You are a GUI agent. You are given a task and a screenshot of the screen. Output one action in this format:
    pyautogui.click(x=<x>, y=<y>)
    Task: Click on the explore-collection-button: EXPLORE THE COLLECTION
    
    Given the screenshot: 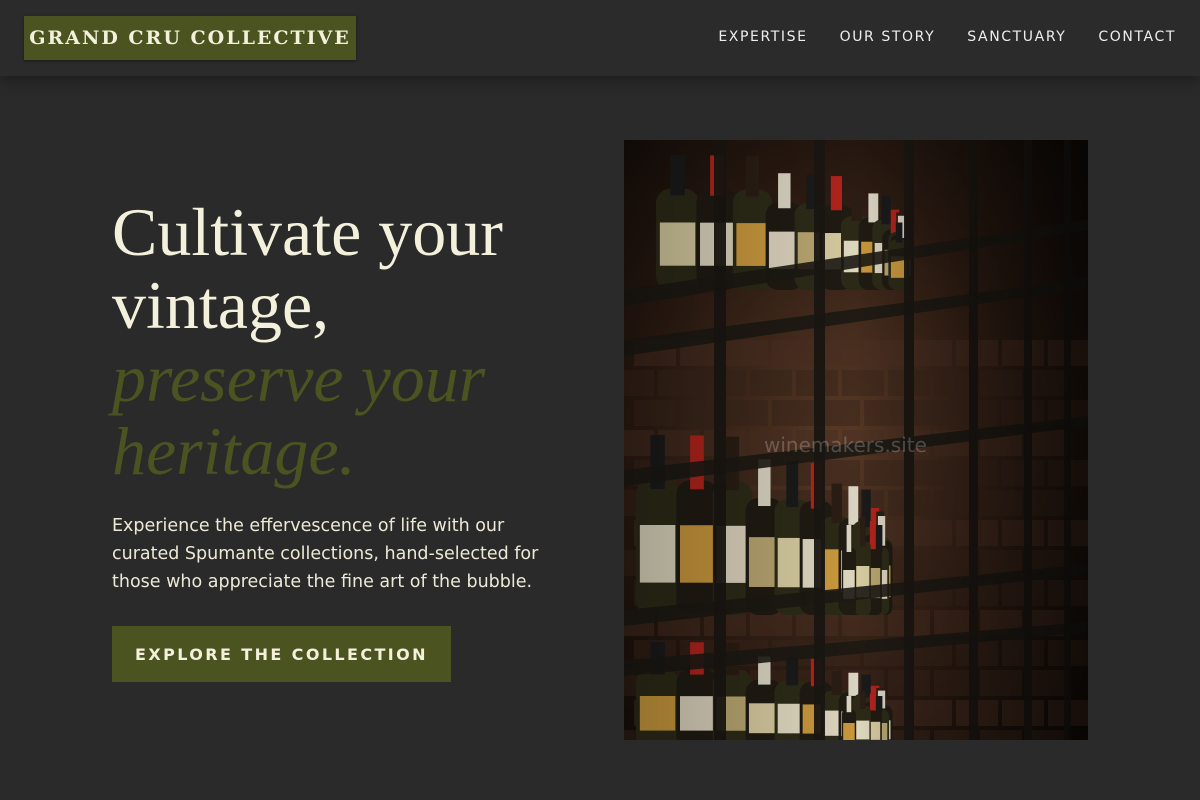 What is the action you would take?
    pyautogui.click(x=281, y=654)
    